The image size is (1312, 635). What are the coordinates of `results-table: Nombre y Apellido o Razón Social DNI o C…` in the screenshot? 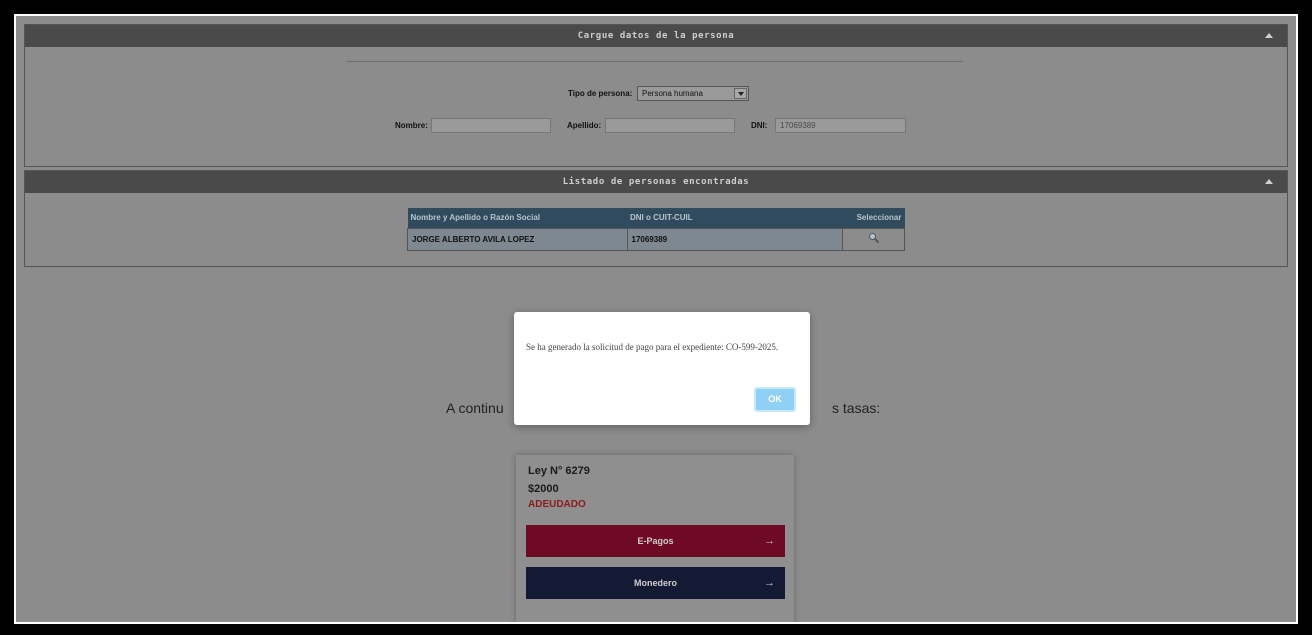 It's located at (656, 229).